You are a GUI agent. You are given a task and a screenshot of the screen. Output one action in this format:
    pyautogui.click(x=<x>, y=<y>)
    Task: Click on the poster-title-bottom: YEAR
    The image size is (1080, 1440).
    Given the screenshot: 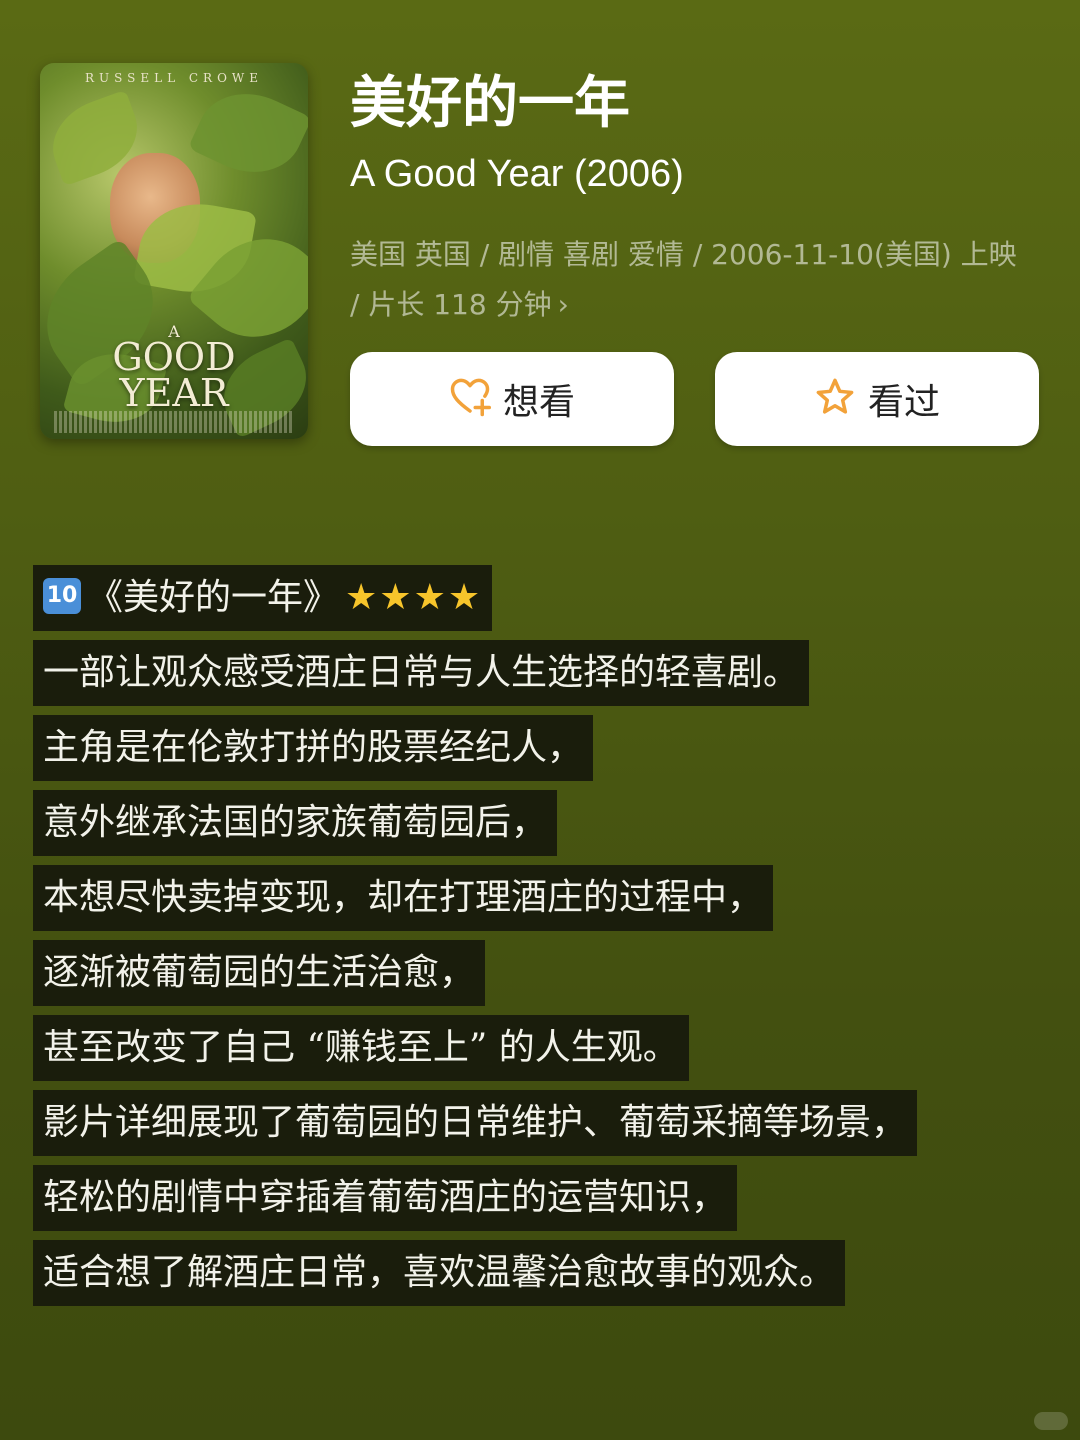 What is the action you would take?
    pyautogui.click(x=174, y=393)
    